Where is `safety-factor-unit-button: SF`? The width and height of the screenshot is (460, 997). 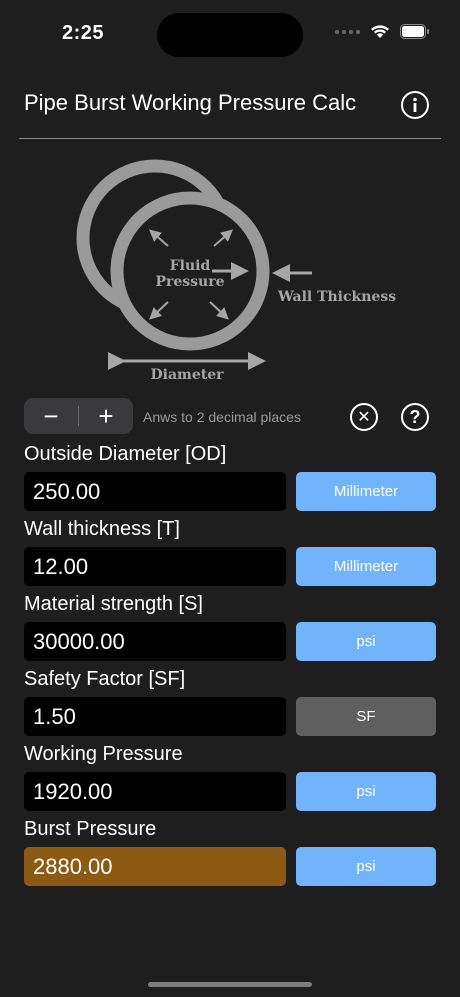 safety-factor-unit-button: SF is located at coordinates (366, 716).